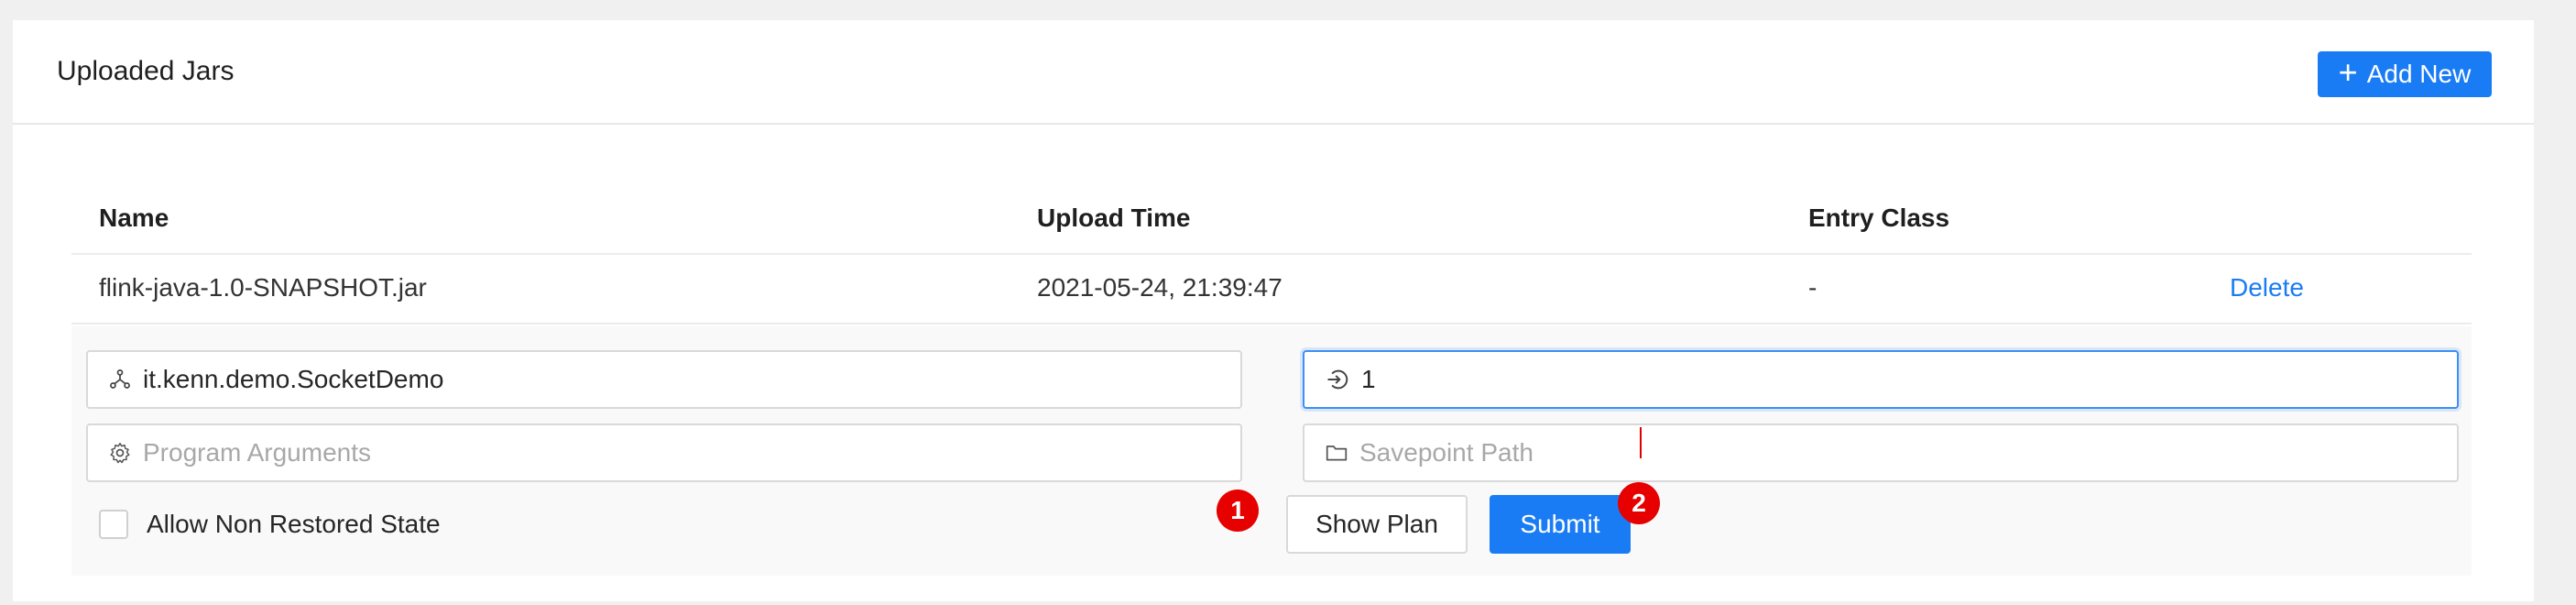 The width and height of the screenshot is (2576, 605). Describe the element at coordinates (1337, 453) in the screenshot. I see `folder-icon` at that location.